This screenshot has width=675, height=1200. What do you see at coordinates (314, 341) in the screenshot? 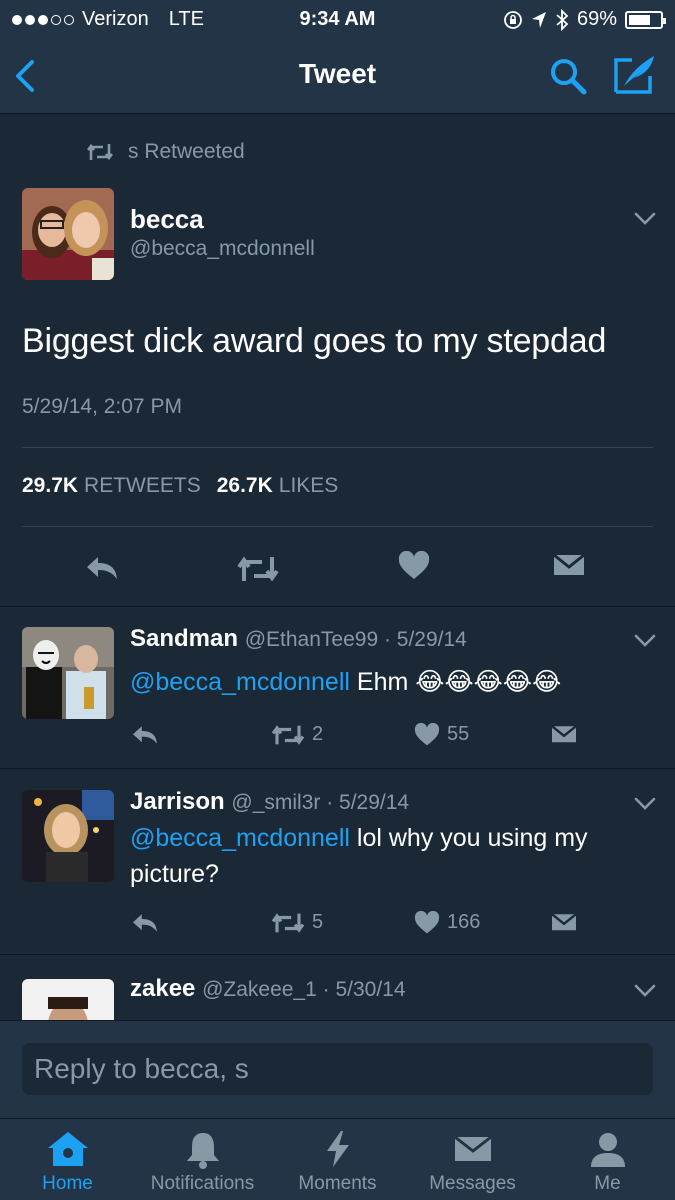
I see `tweet-text: Biggest dick award goes to my stepdad` at bounding box center [314, 341].